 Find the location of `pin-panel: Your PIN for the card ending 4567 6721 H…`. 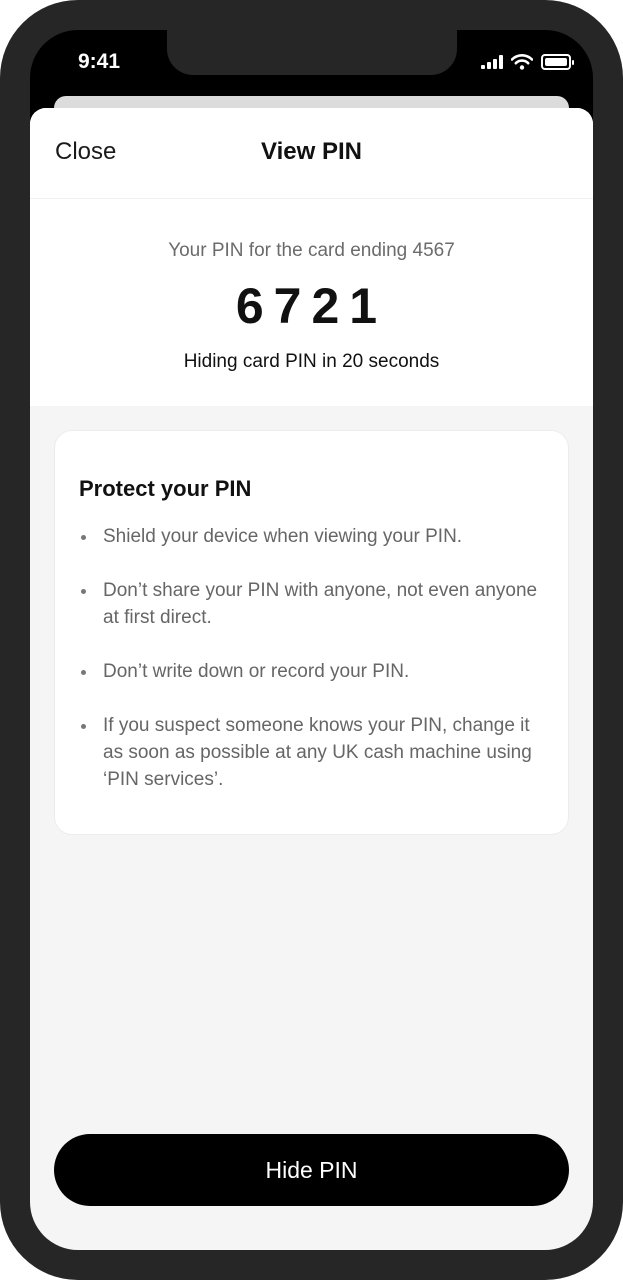

pin-panel: Your PIN for the card ending 4567 6721 H… is located at coordinates (311, 302).